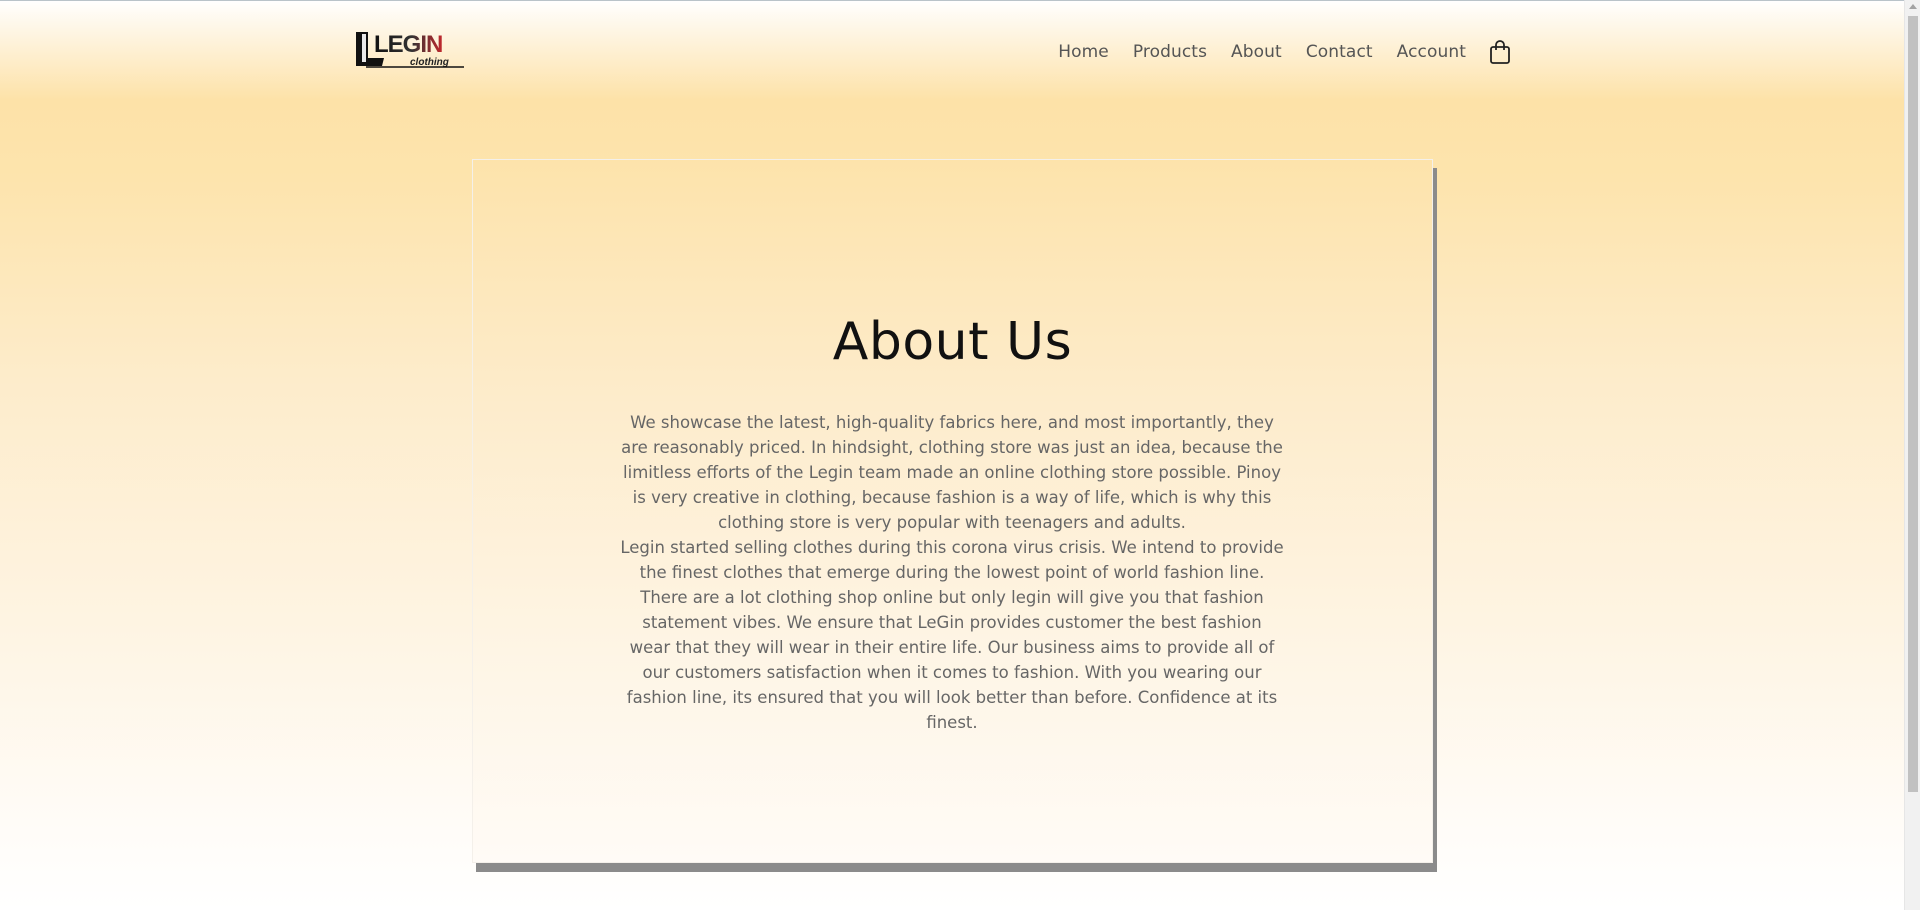  Describe the element at coordinates (408, 44) in the screenshot. I see `svg-text: LEGIN` at that location.